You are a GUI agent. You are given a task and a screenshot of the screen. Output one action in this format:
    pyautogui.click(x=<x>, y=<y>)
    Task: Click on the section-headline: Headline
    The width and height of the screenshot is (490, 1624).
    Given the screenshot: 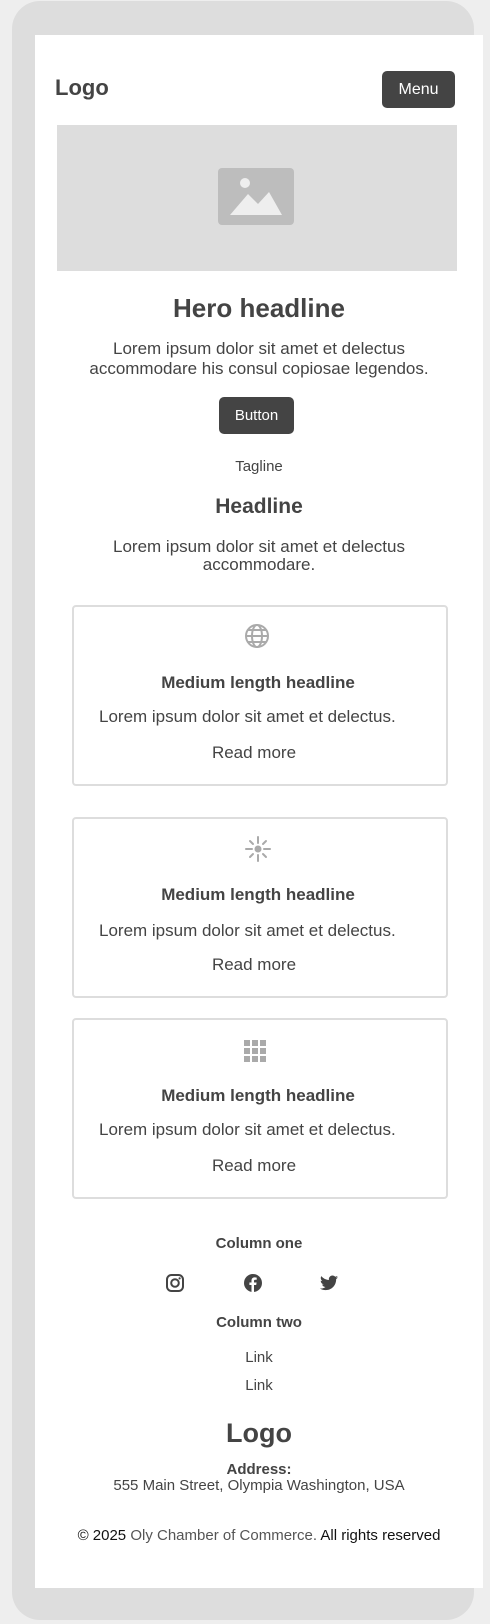 What is the action you would take?
    pyautogui.click(x=259, y=506)
    